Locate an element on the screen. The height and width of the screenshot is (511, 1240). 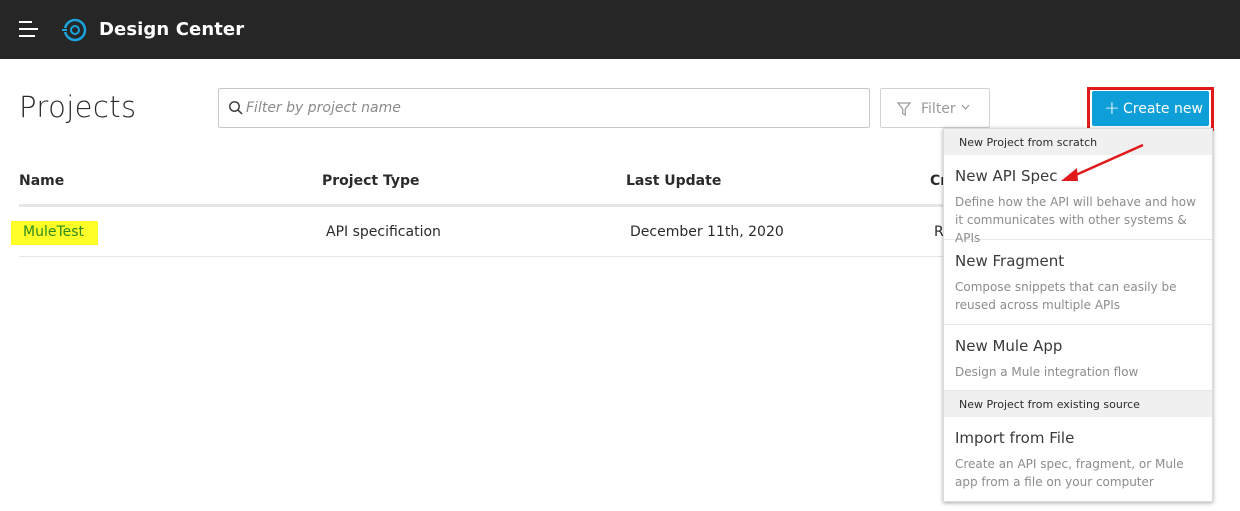
app-title: Design Center is located at coordinates (172, 29).